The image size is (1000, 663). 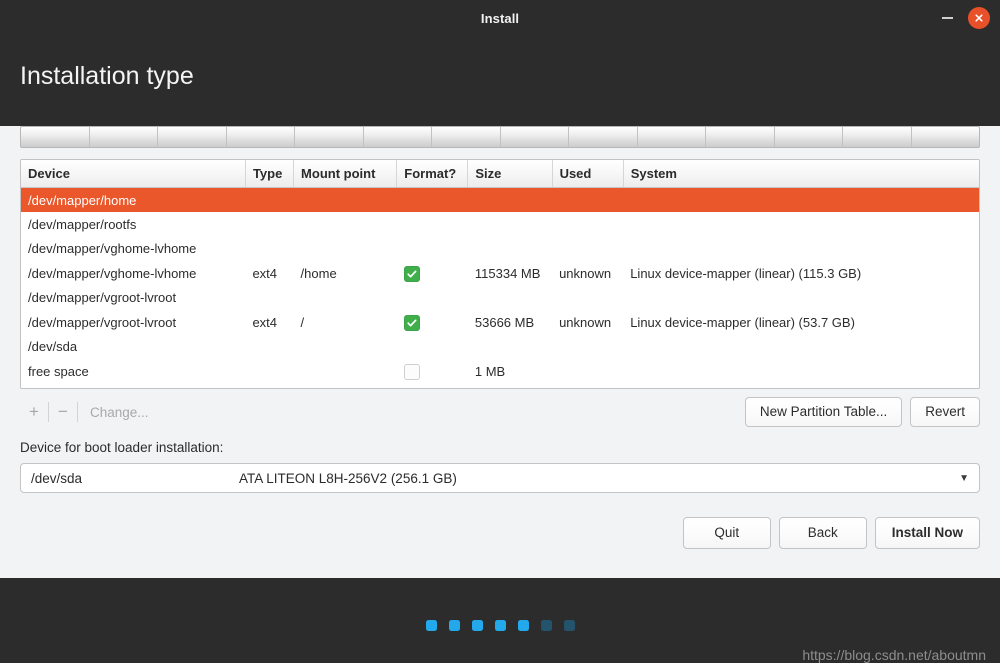 I want to click on cell-device: /dev/sda, so click(x=53, y=347).